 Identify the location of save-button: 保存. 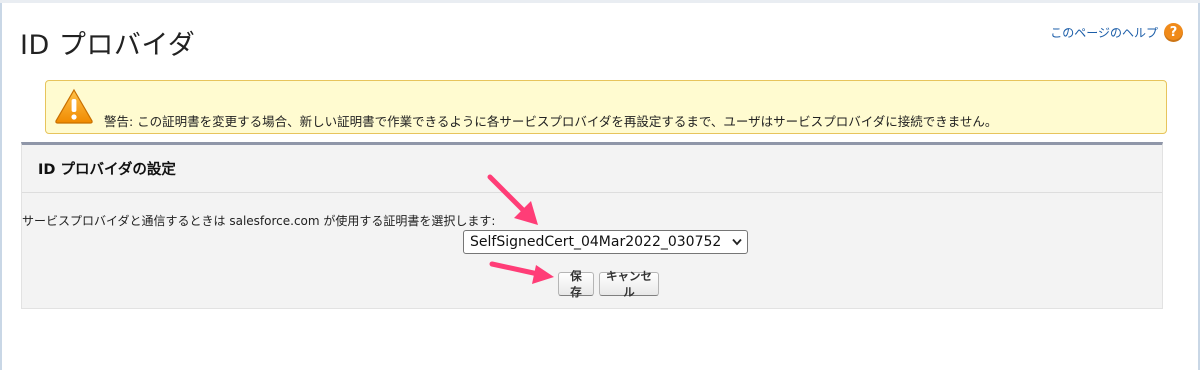
(576, 284).